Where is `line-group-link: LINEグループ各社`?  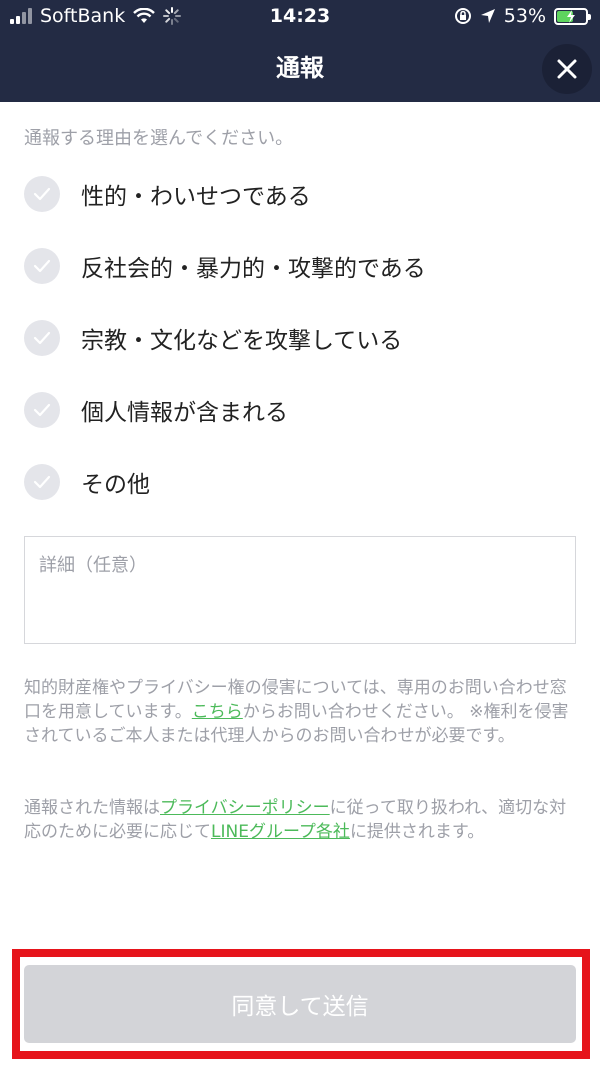 line-group-link: LINEグループ各社 is located at coordinates (280, 832).